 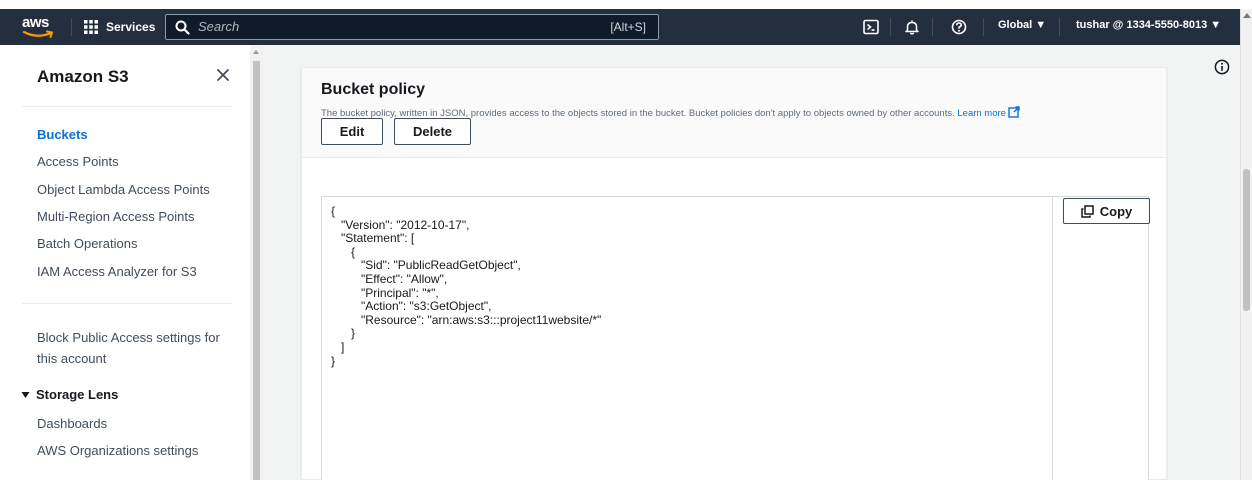 What do you see at coordinates (117, 272) in the screenshot?
I see `sidebar-item-iam-access-analyzer: IAM Access Analyzer for S3` at bounding box center [117, 272].